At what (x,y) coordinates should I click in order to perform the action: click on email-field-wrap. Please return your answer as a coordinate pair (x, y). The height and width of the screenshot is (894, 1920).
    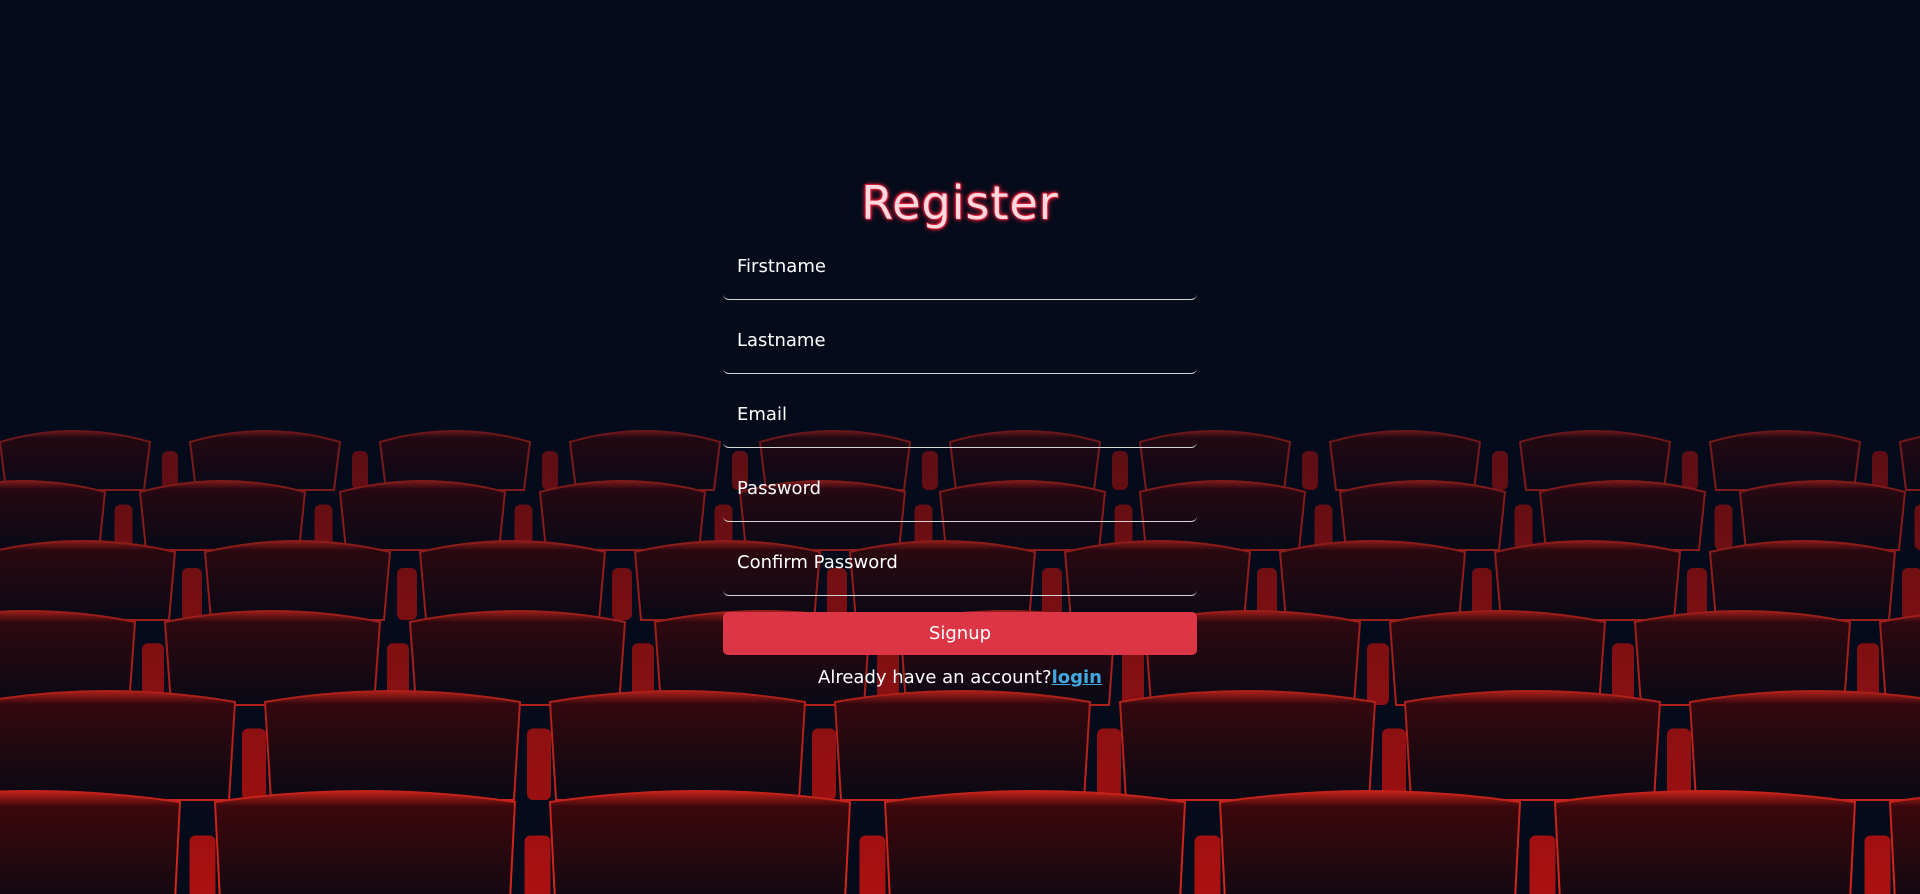
    Looking at the image, I should click on (960, 427).